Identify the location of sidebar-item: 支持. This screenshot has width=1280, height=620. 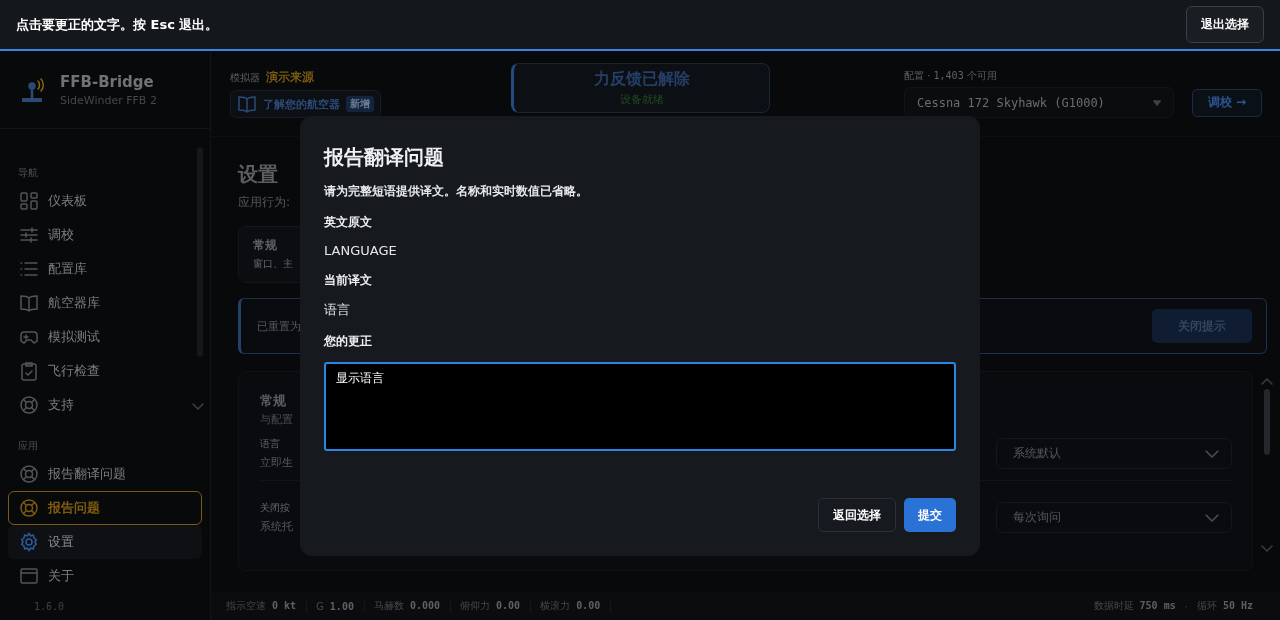
(105, 405).